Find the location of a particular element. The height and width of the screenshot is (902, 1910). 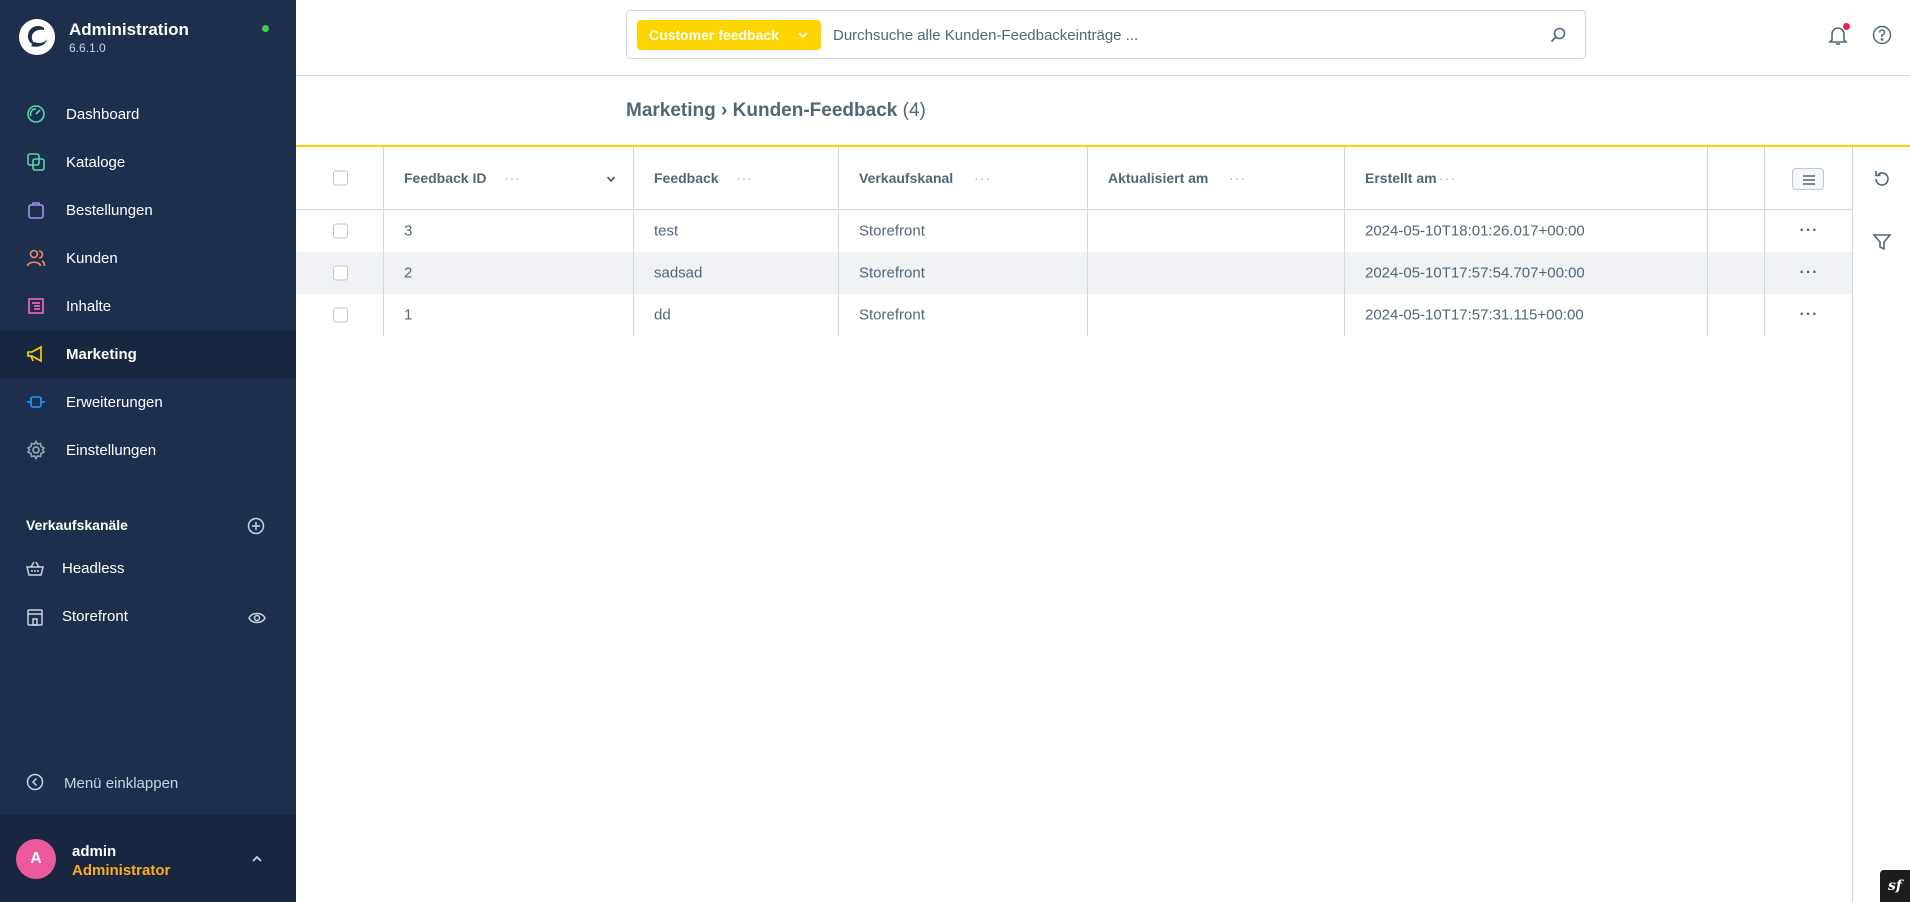

shopware-logo-icon is located at coordinates (37, 37).